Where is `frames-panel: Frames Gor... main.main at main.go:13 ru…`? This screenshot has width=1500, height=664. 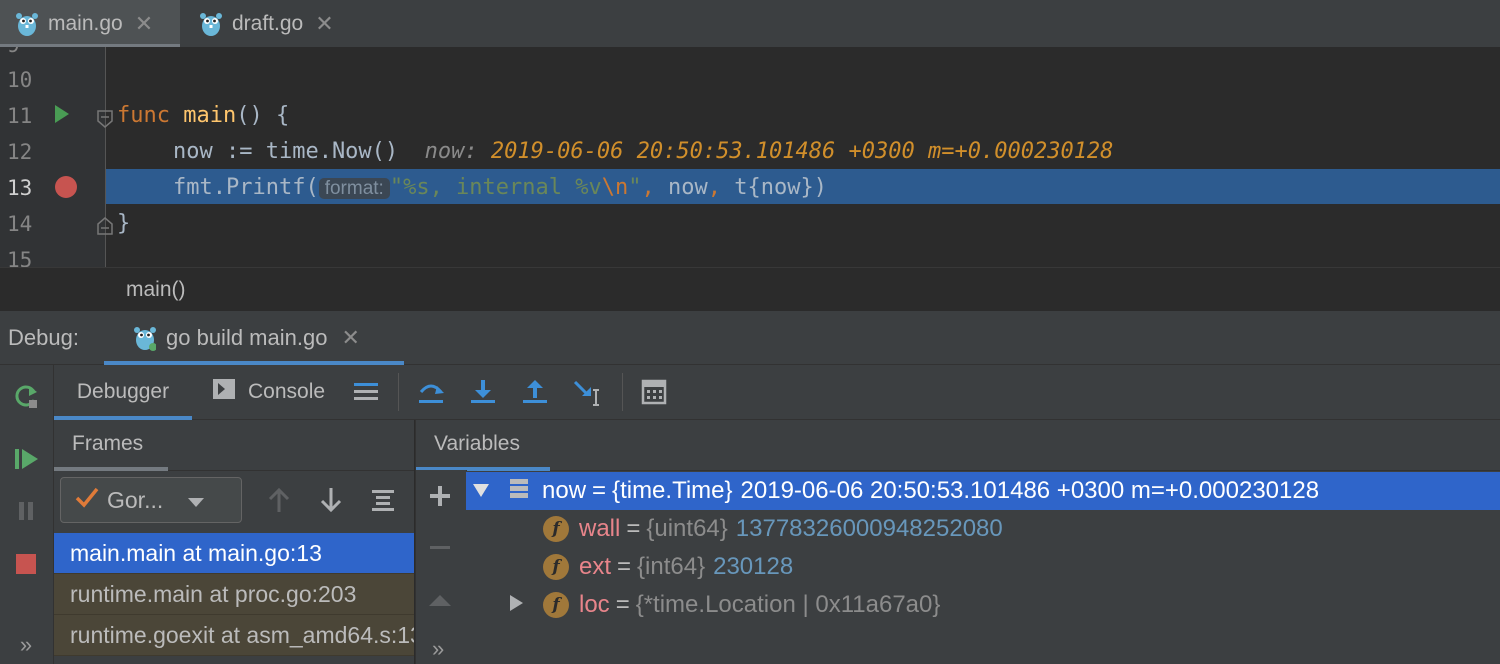
frames-panel: Frames Gor... main.main at main.go:13 ru… is located at coordinates (234, 542).